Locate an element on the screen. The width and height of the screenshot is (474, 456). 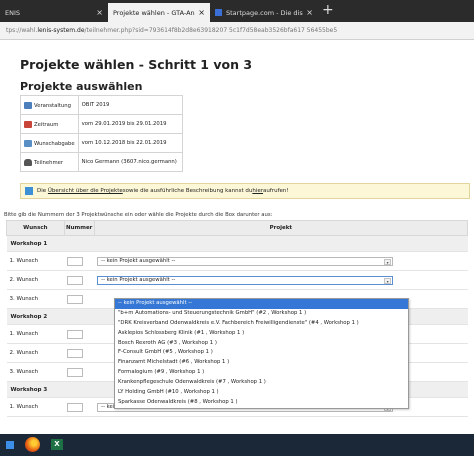
info-row: Zeitraum vom 29.01.2019 bis 29.01.2019 is located at coordinates (102, 124).